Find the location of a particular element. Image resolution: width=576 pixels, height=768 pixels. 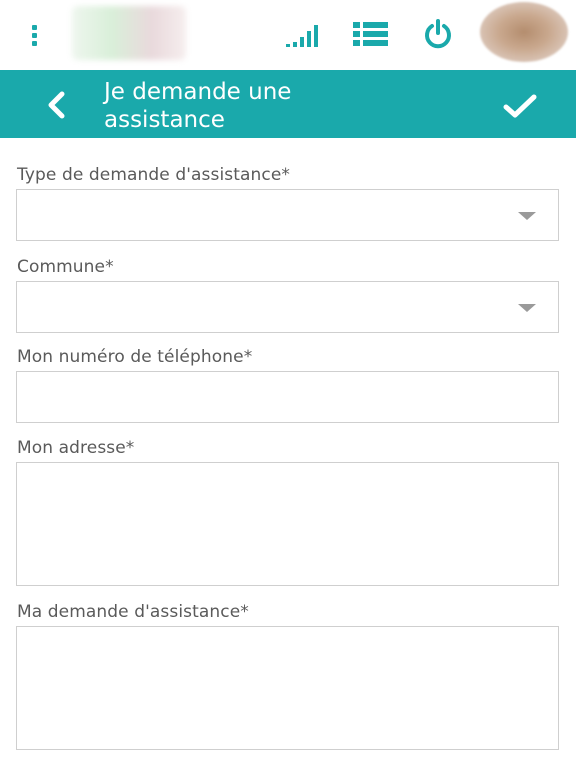

phone-input is located at coordinates (287, 397).